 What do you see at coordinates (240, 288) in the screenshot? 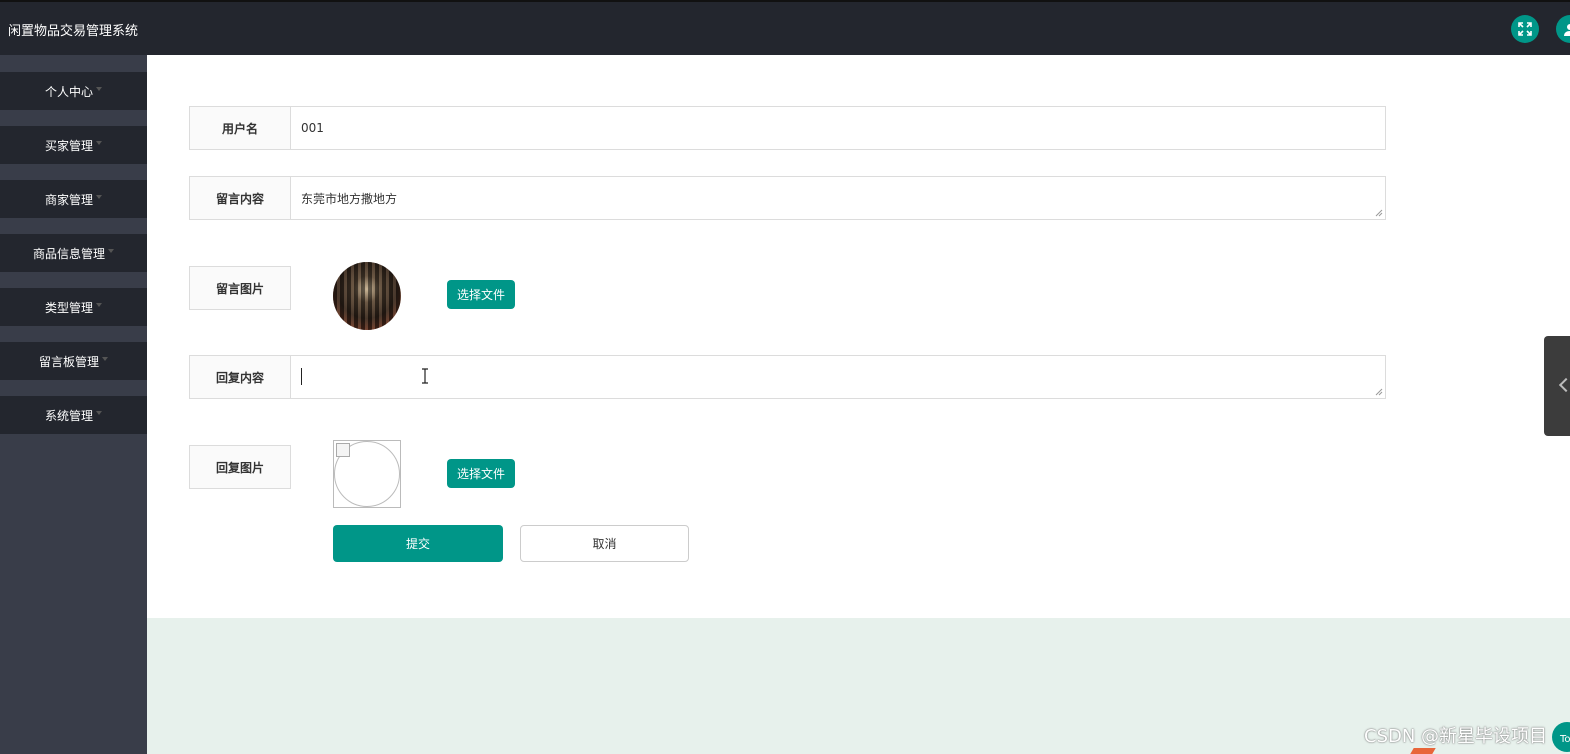
I see `message-image-label: 留言图片` at bounding box center [240, 288].